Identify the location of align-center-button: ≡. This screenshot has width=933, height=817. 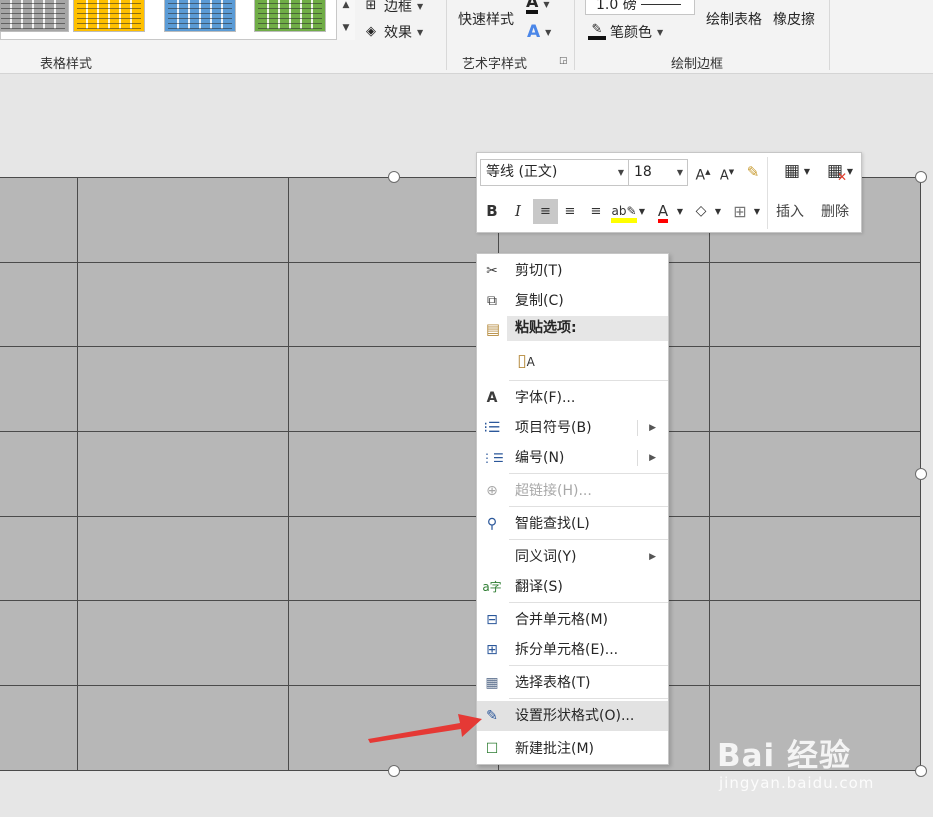
(570, 211).